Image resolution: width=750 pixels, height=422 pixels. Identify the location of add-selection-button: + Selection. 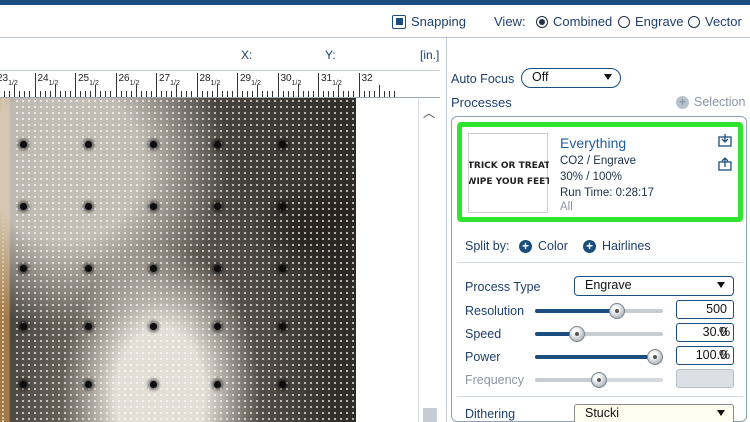
(710, 102).